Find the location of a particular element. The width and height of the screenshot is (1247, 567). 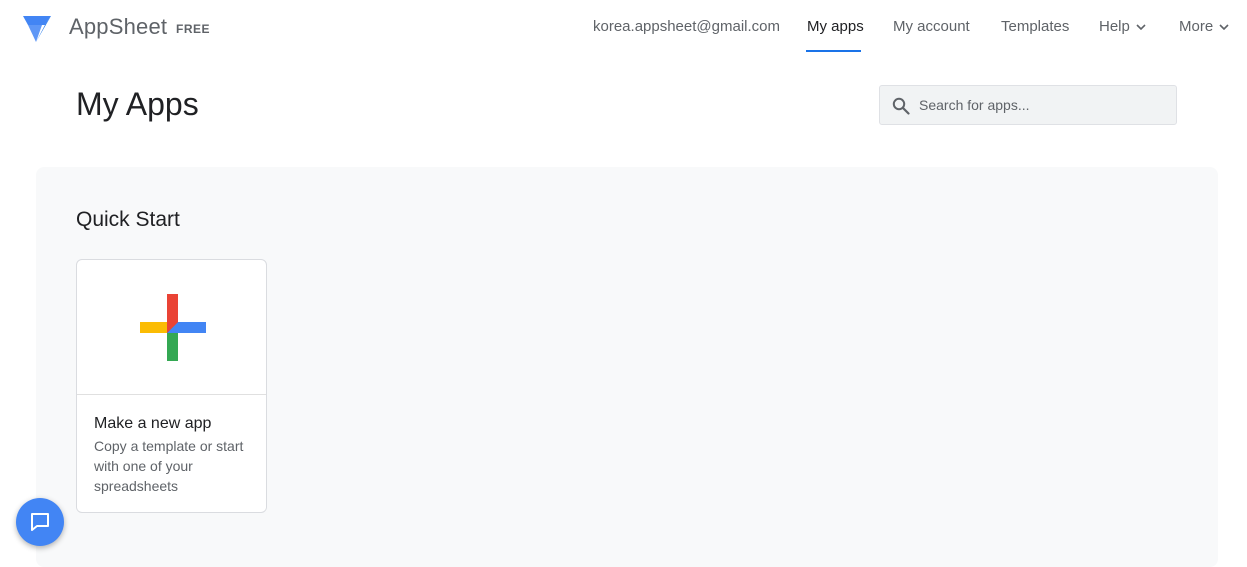

brand-name: AppSheet is located at coordinates (118, 27).